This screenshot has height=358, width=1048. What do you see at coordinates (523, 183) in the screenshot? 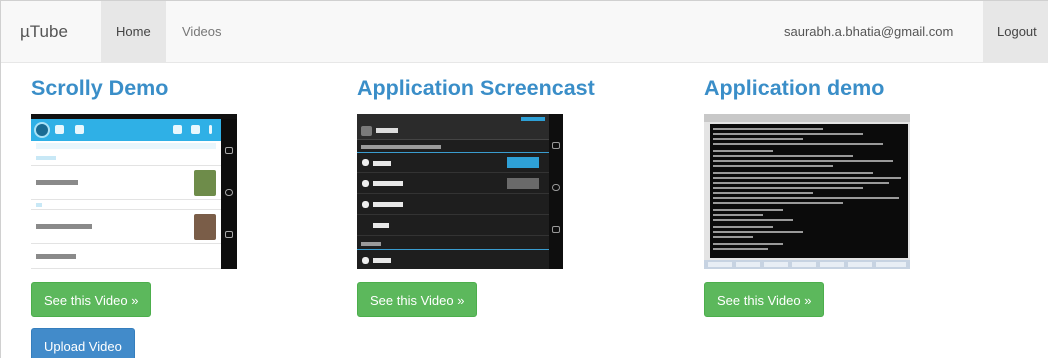
I see `bluetooth-toggle` at bounding box center [523, 183].